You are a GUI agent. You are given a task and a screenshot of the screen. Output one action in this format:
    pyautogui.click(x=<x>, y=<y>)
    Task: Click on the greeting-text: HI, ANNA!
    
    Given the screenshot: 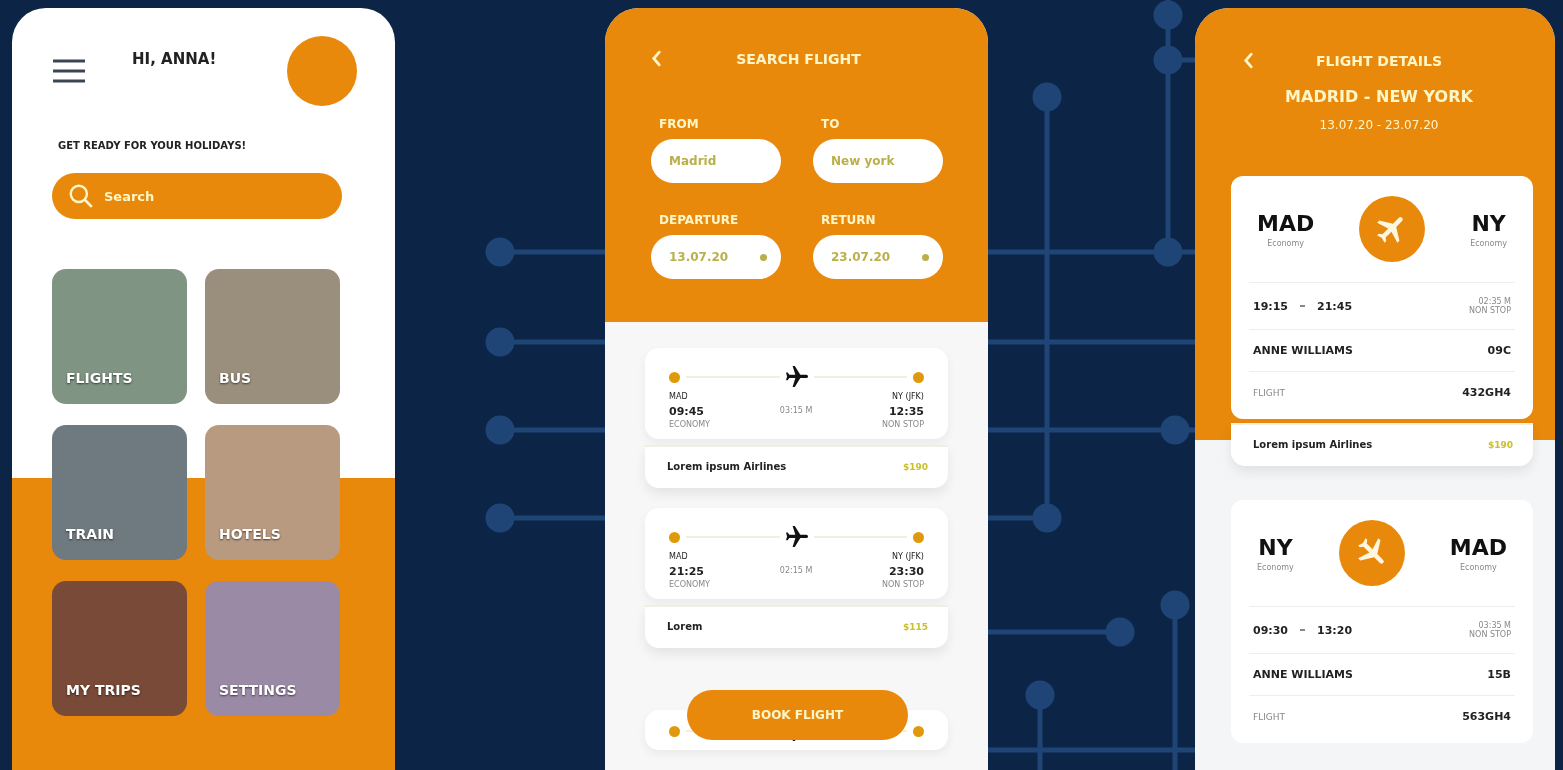 What is the action you would take?
    pyautogui.click(x=175, y=59)
    